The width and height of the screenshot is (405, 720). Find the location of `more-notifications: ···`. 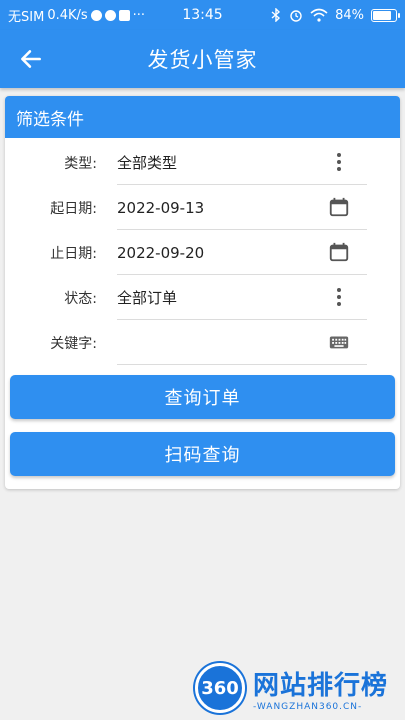

more-notifications: ··· is located at coordinates (139, 15).